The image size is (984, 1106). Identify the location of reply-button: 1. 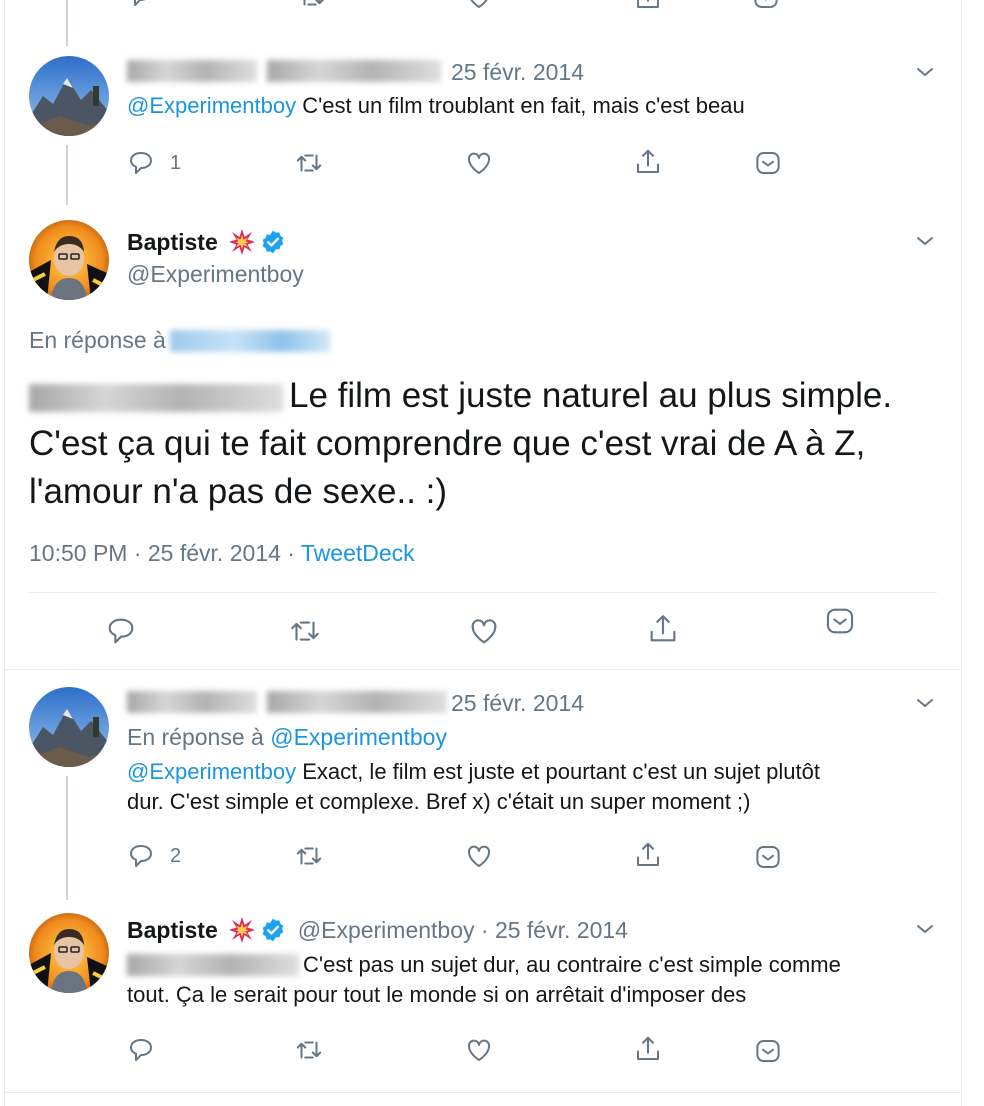
(153, 163).